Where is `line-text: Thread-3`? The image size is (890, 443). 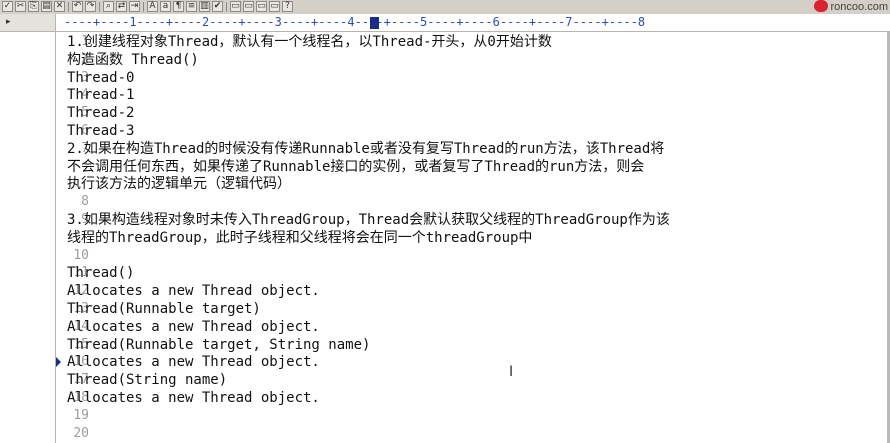 line-text: Thread-3 is located at coordinates (101, 131).